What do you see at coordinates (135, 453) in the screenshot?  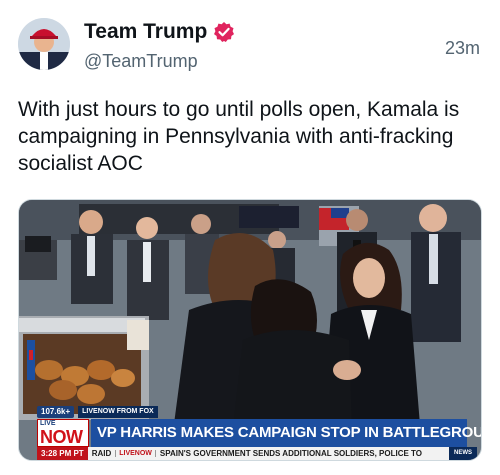 I see `ticker-logo: LIVENOW` at bounding box center [135, 453].